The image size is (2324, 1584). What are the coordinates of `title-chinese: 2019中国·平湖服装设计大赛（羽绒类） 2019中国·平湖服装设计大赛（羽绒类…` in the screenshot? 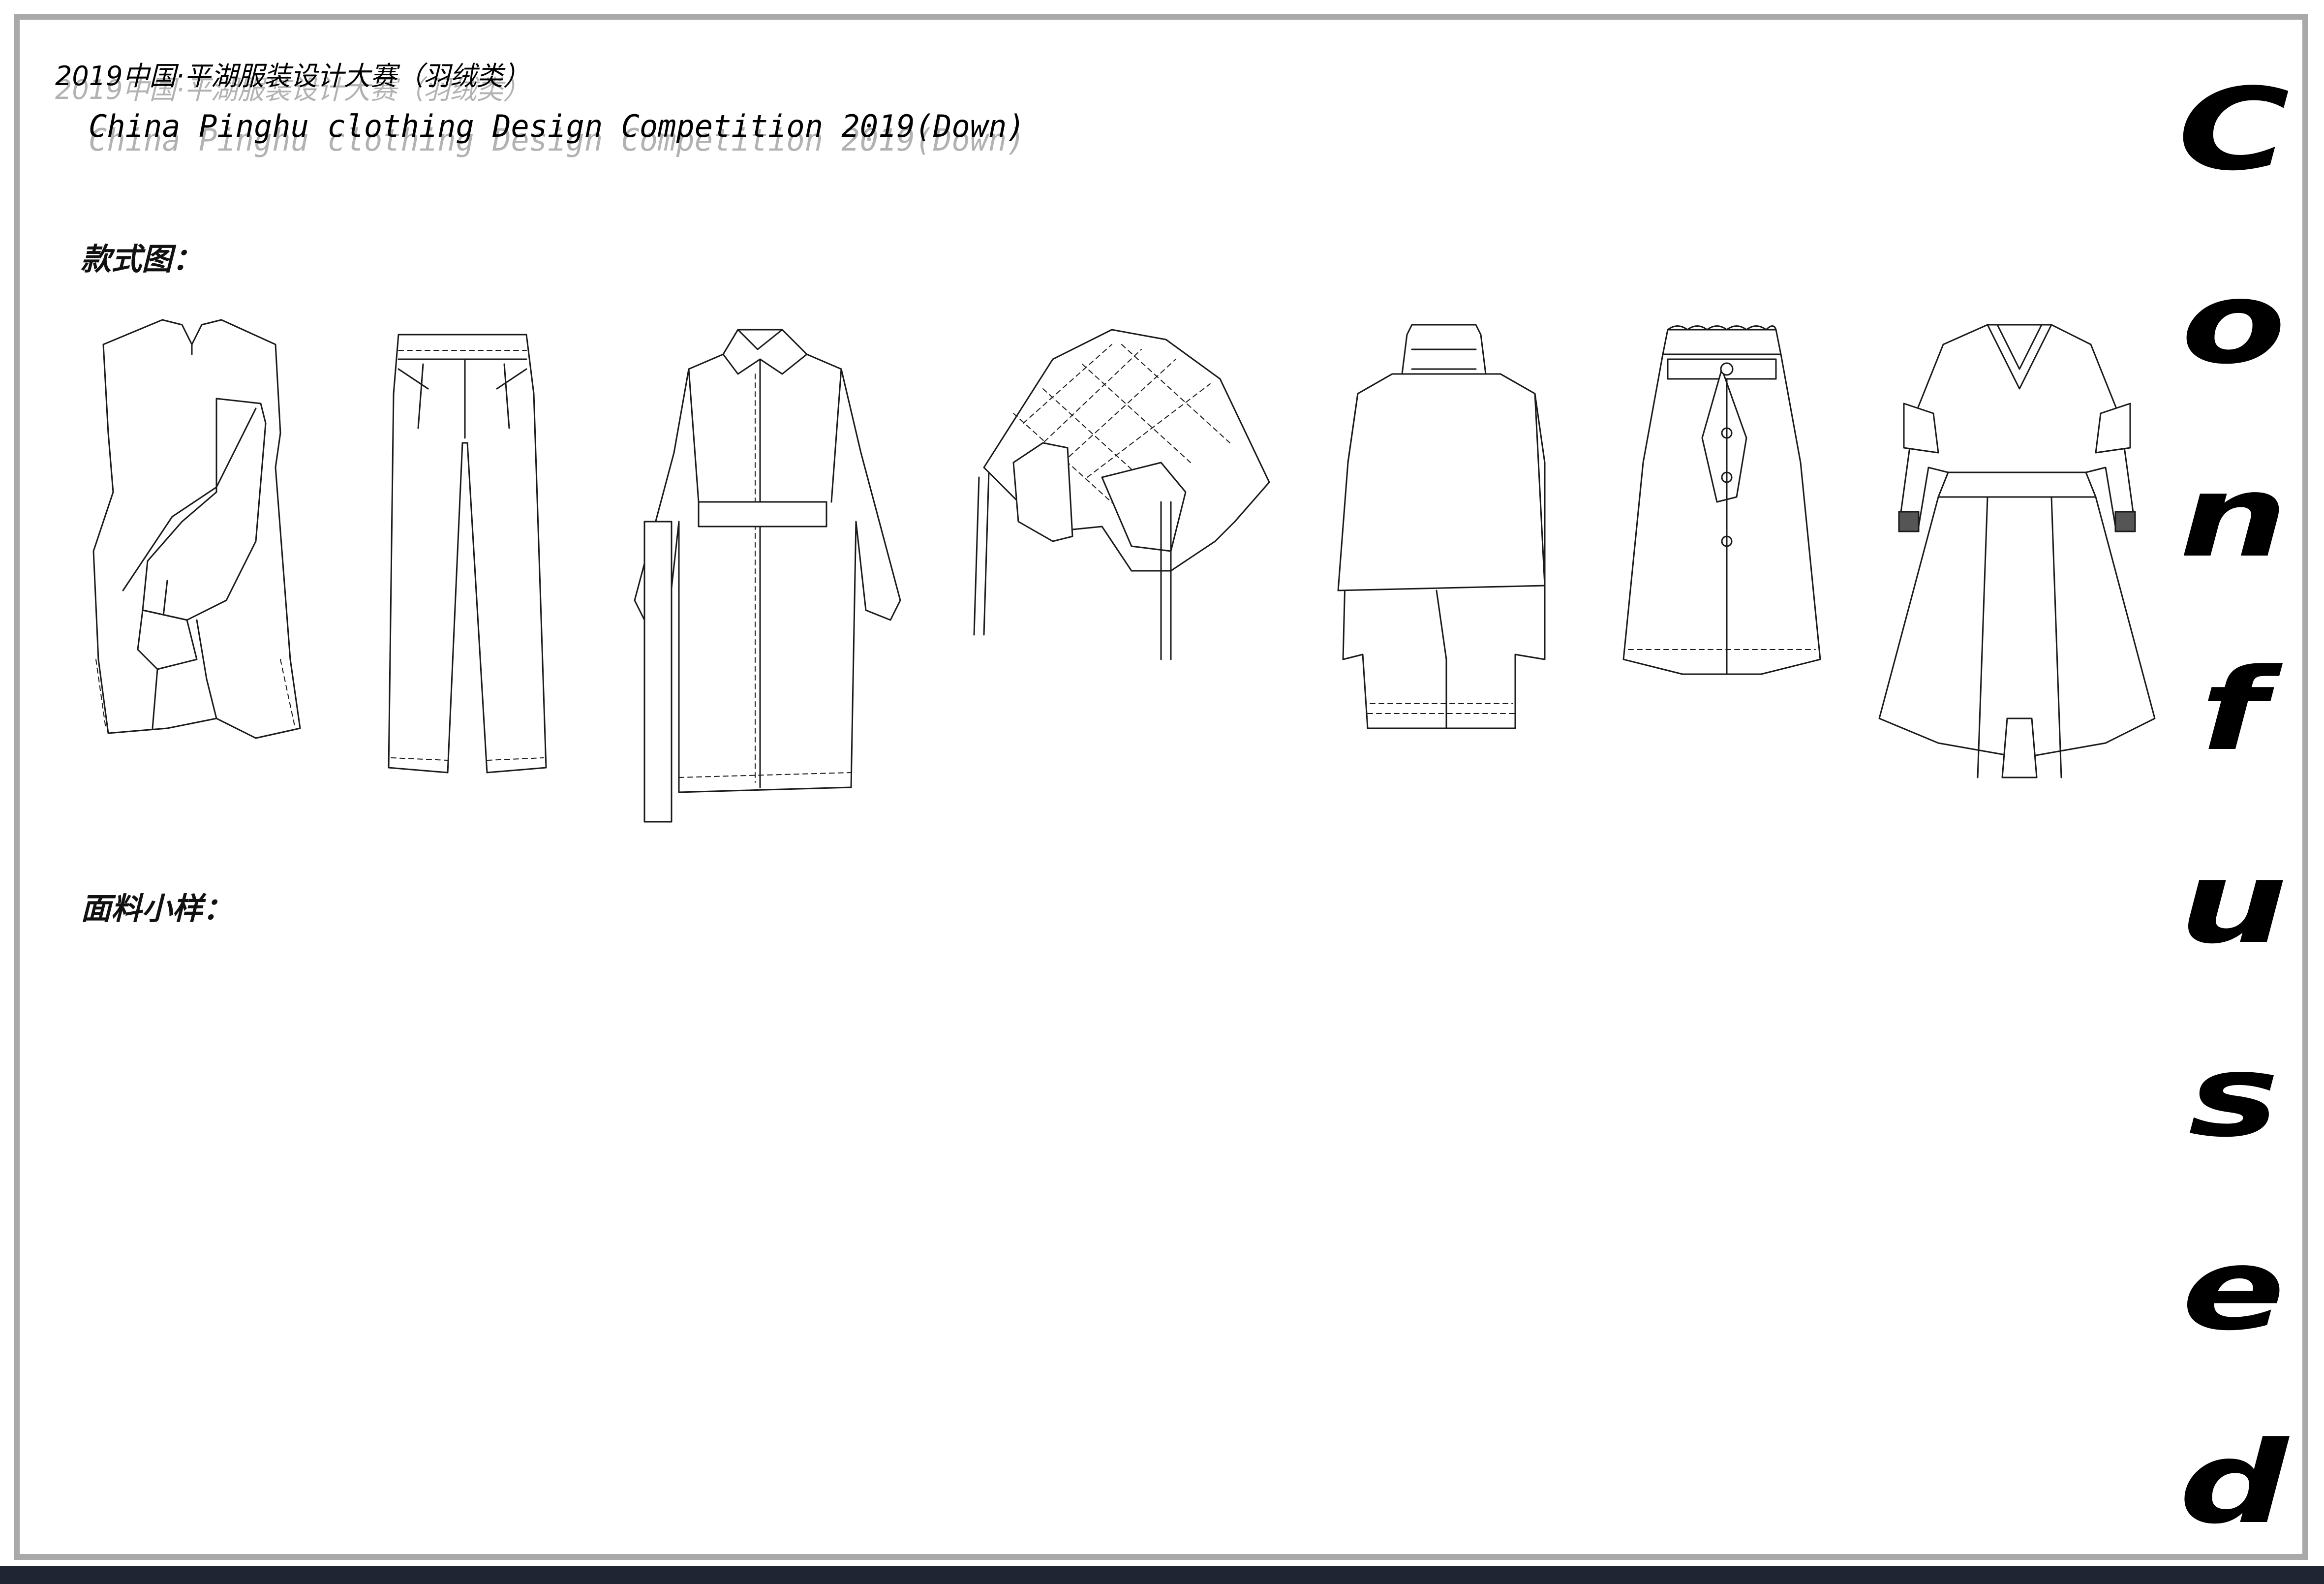 It's located at (292, 79).